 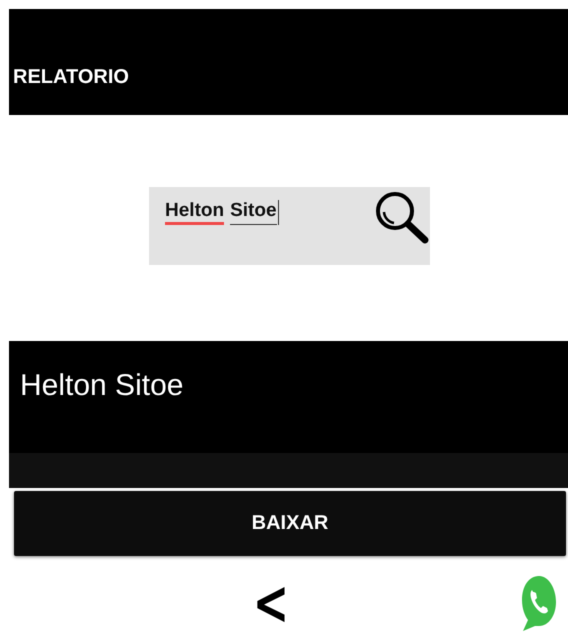 I want to click on search-value: Helton Sitoe, so click(x=222, y=212).